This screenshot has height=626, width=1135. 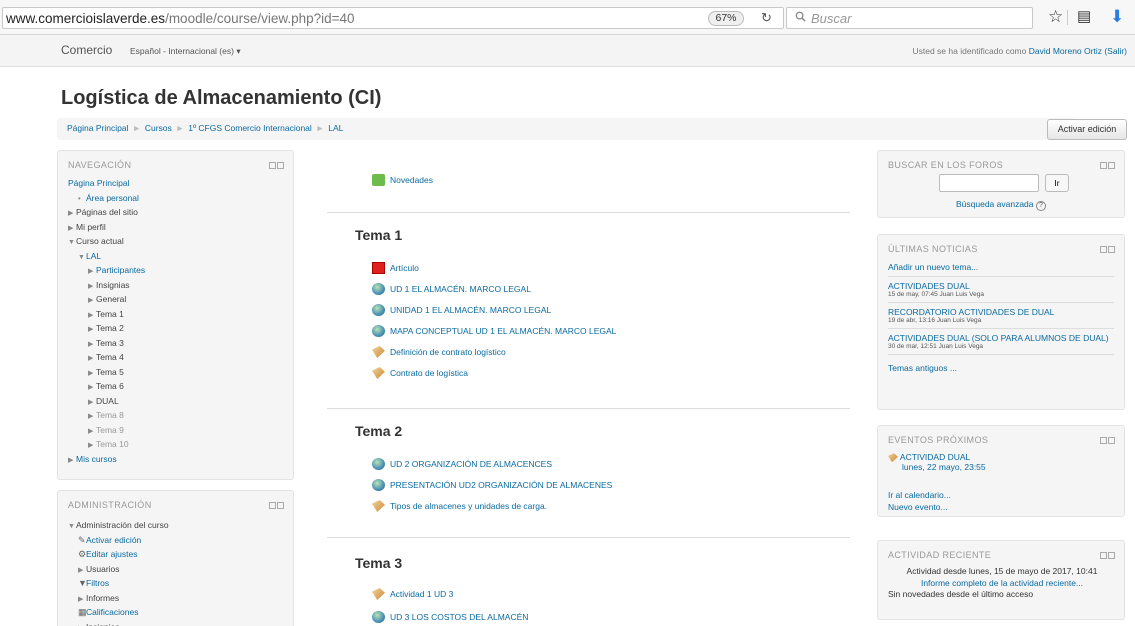 I want to click on event-link: ACTIVIDAD DUAL, so click(x=935, y=457).